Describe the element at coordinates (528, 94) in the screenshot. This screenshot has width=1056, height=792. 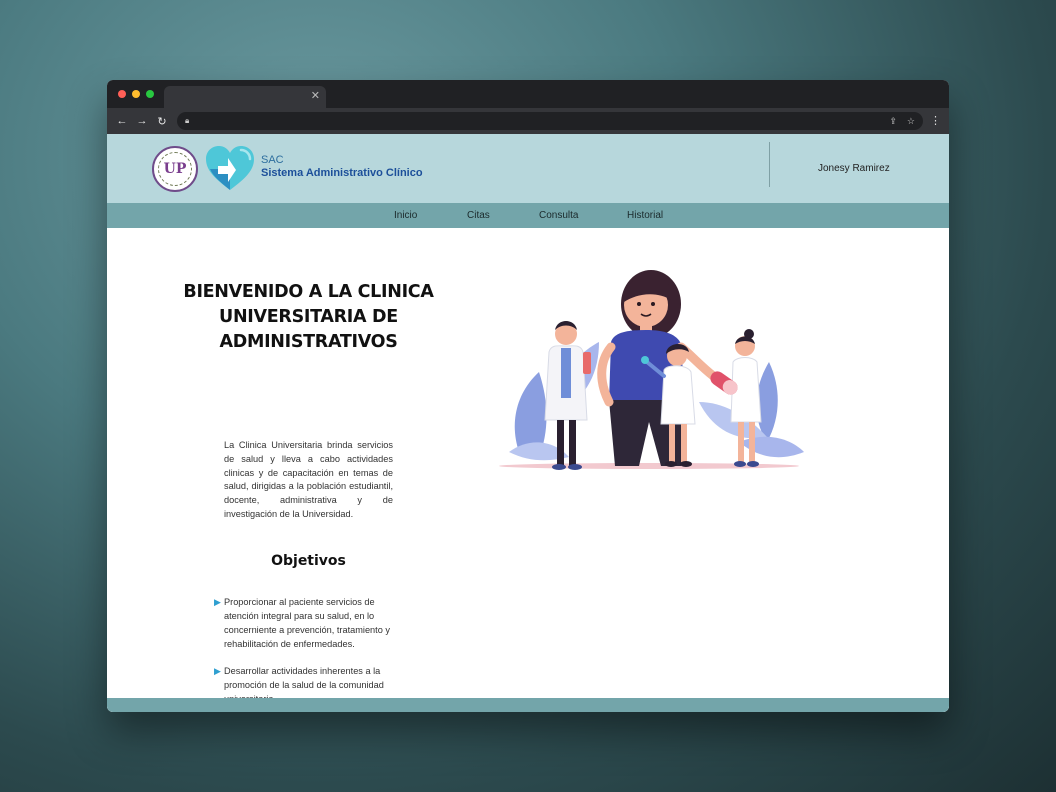
I see `browser-titlebar: ✕` at that location.